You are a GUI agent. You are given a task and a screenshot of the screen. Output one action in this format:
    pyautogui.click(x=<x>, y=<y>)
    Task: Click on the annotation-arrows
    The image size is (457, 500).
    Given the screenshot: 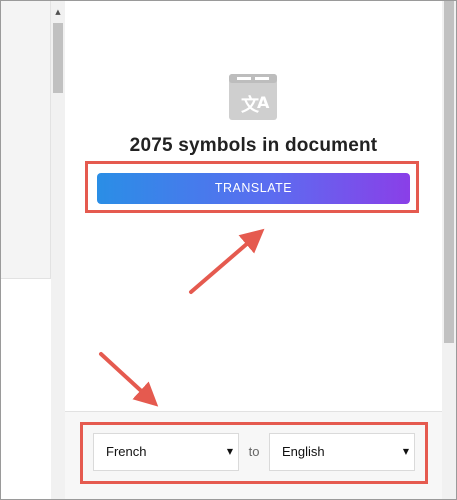 What is the action you would take?
    pyautogui.click(x=182, y=317)
    